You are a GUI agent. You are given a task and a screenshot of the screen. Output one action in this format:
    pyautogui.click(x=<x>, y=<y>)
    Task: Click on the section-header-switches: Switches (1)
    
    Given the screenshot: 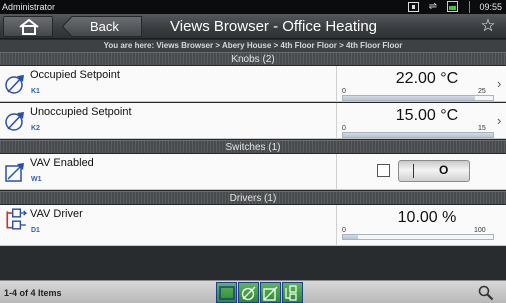 What is the action you would take?
    pyautogui.click(x=253, y=146)
    